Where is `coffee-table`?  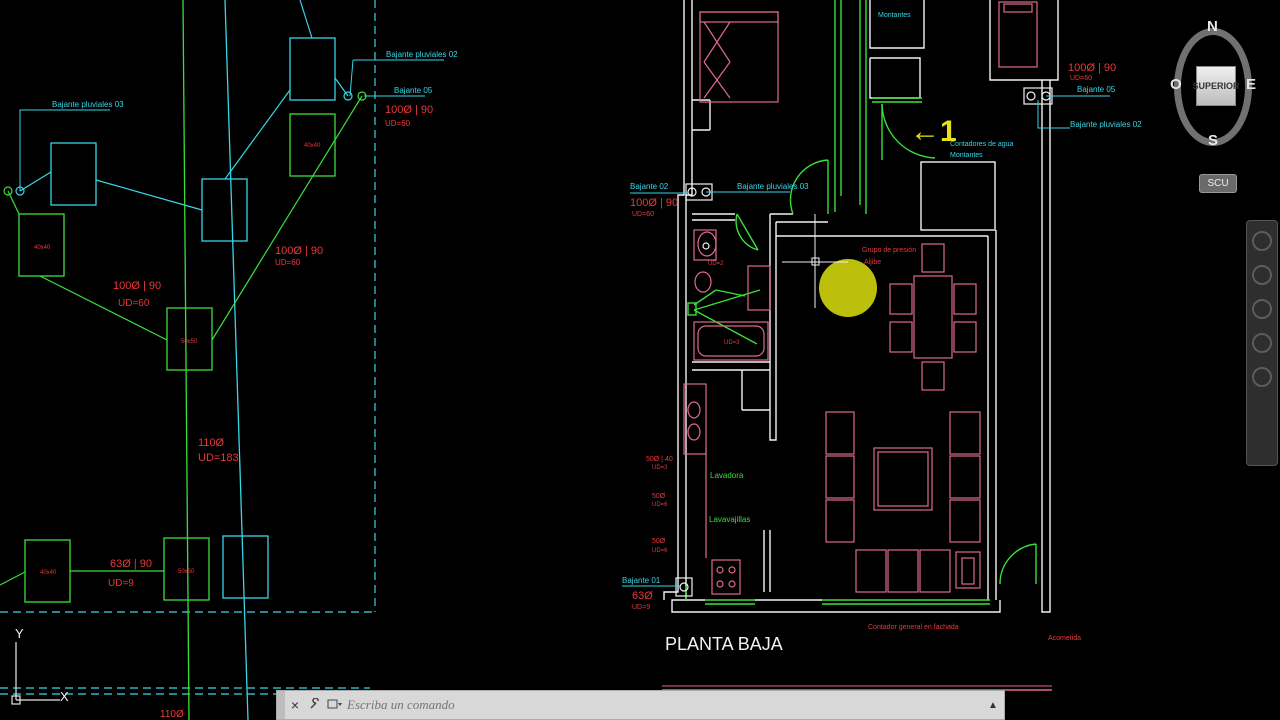 coffee-table is located at coordinates (903, 479).